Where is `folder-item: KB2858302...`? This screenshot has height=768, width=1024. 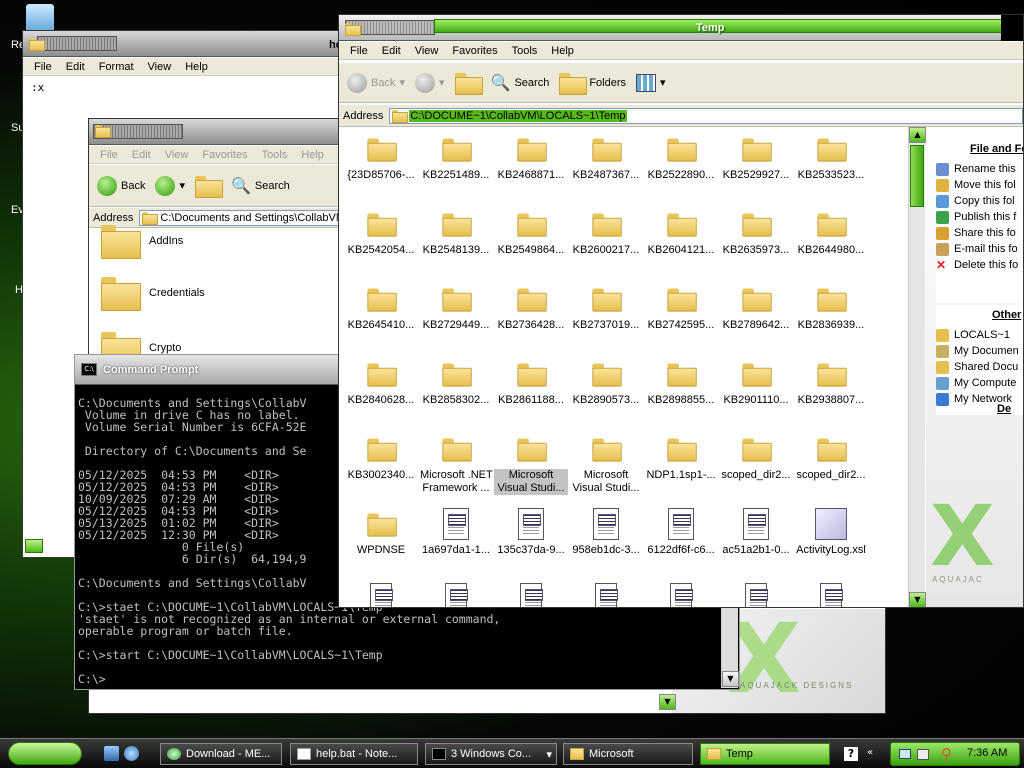 folder-item: KB2858302... is located at coordinates (456, 382).